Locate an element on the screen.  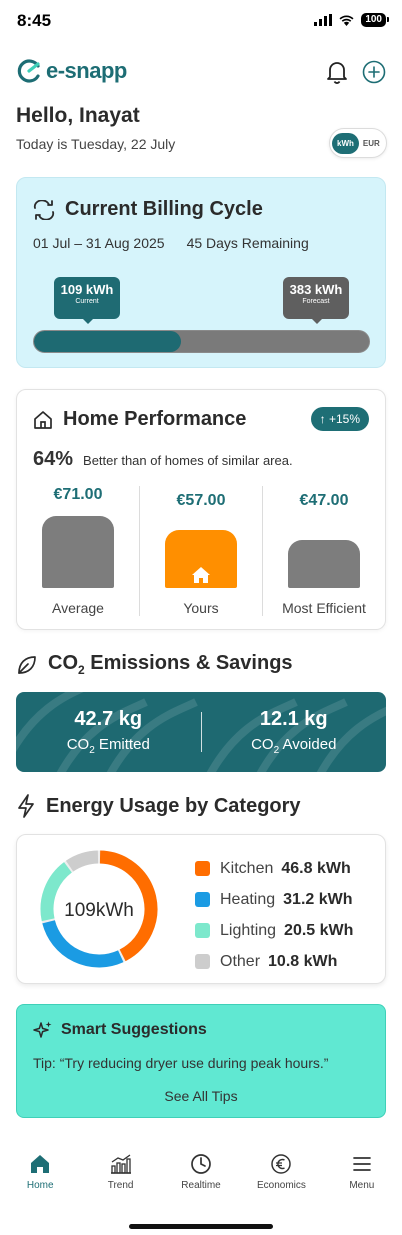
home-performance-title: Home Performance is located at coordinates (155, 419).